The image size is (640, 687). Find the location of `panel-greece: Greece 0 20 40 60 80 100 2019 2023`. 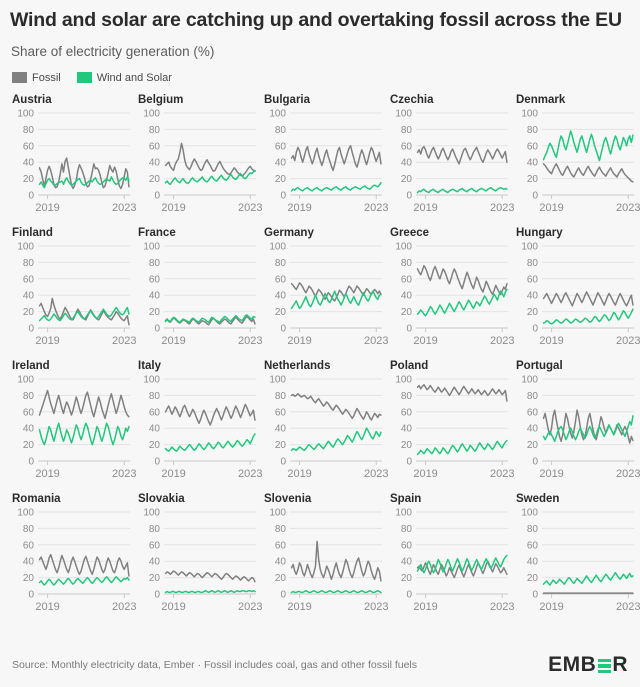

panel-greece: Greece 0 20 40 60 80 100 2019 2023 is located at coordinates (451, 293).